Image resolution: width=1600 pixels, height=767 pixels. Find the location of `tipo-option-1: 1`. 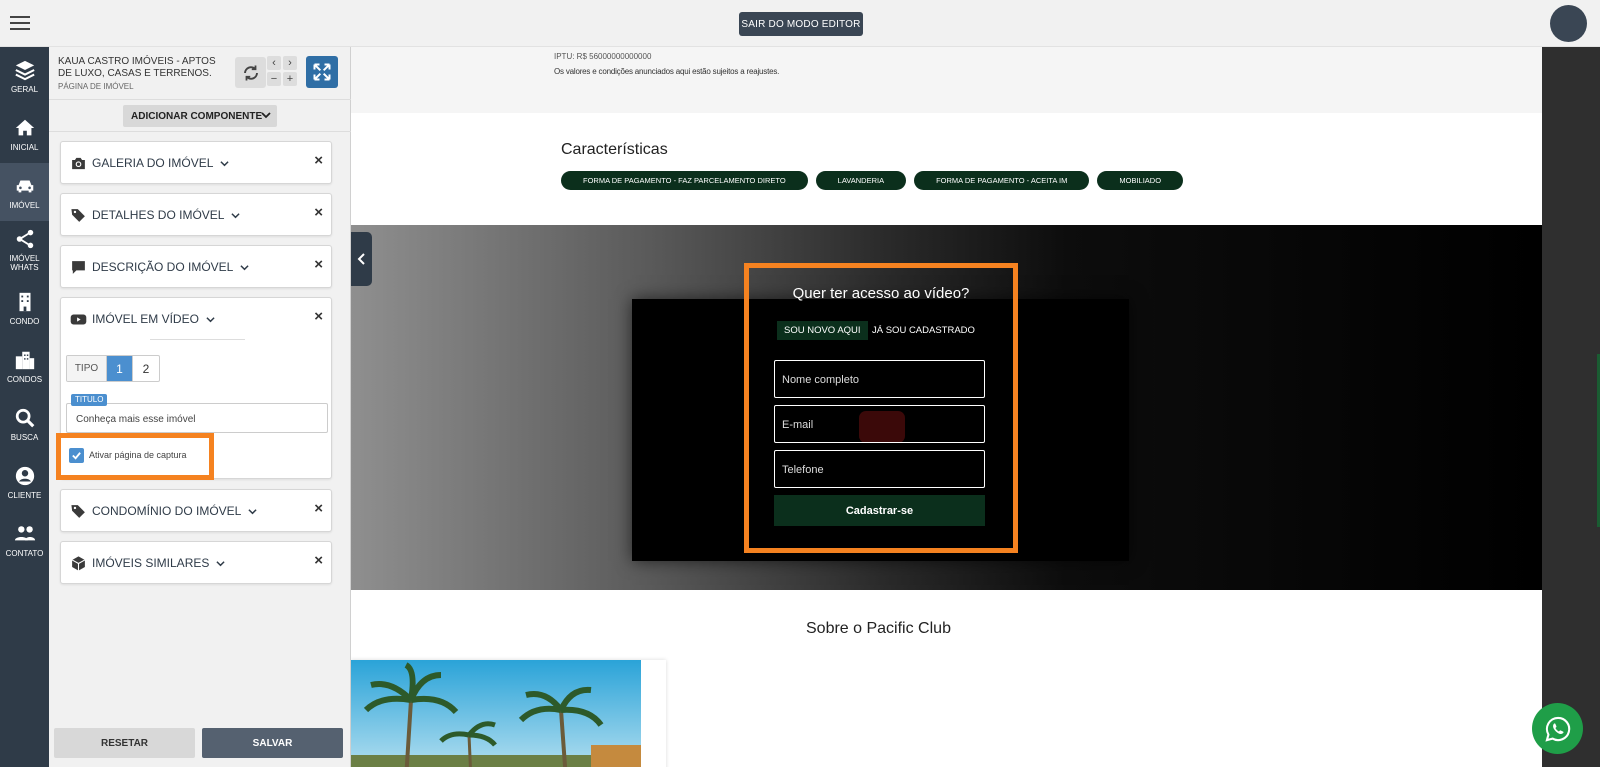

tipo-option-1: 1 is located at coordinates (119, 368).